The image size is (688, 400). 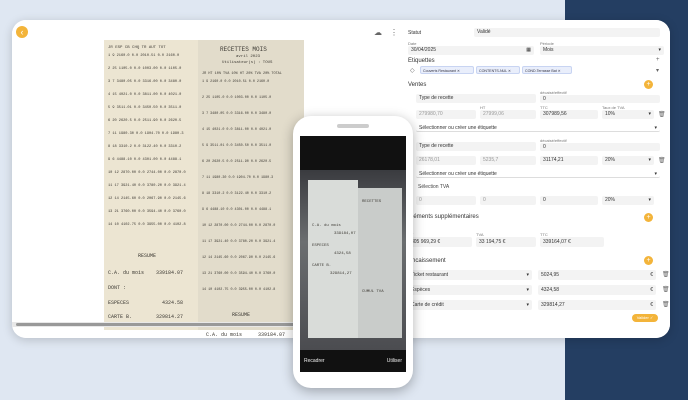 I want to click on more-vertical-icon: ⋮, so click(x=394, y=32).